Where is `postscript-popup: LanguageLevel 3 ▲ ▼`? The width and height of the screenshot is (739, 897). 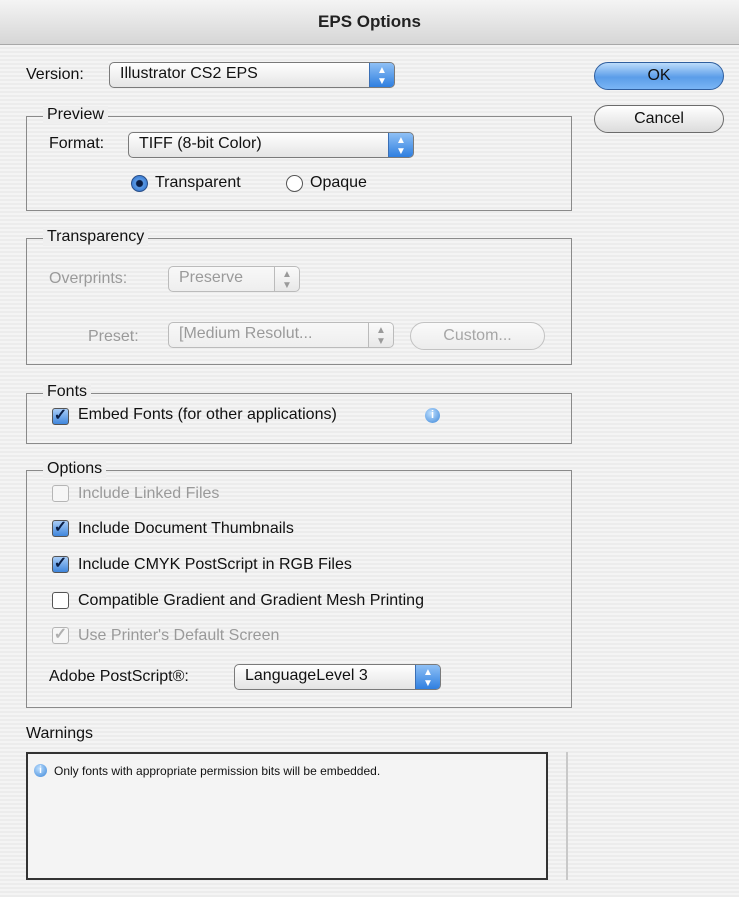
postscript-popup: LanguageLevel 3 ▲ ▼ is located at coordinates (337, 677).